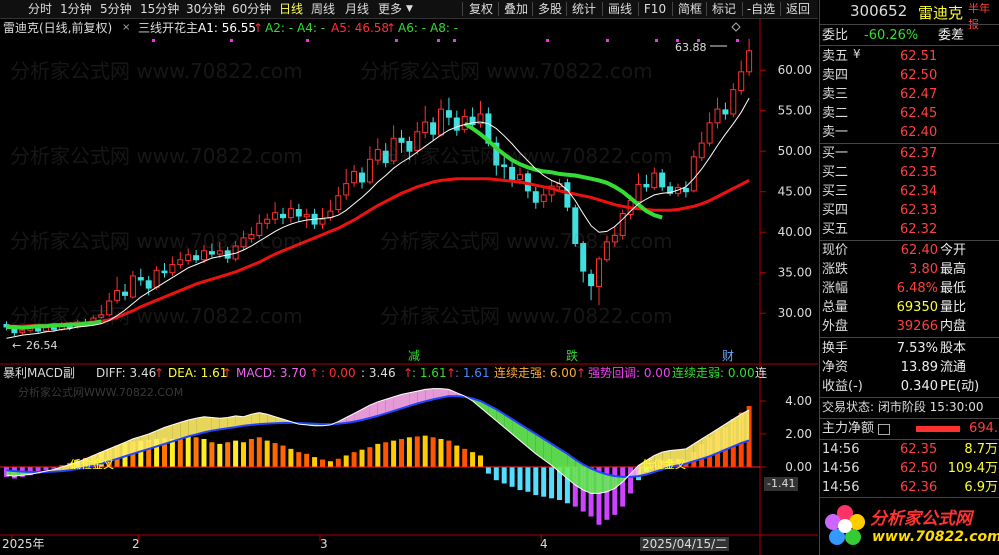 The width and height of the screenshot is (999, 555). Describe the element at coordinates (535, 373) in the screenshot. I see `macd-strong: 连续走强: 6.00` at that location.